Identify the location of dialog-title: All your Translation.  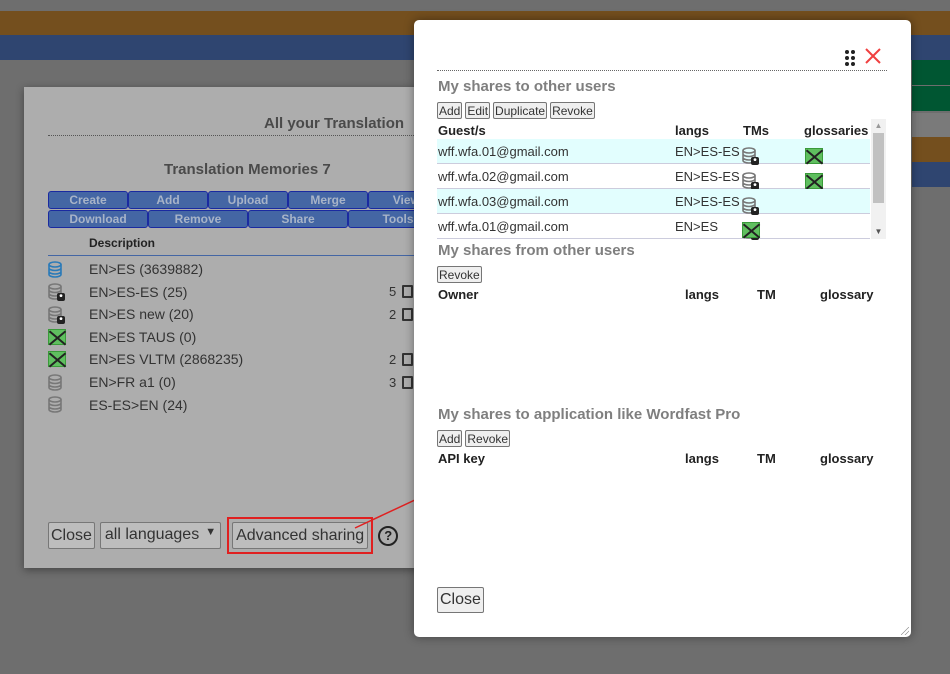
(334, 123).